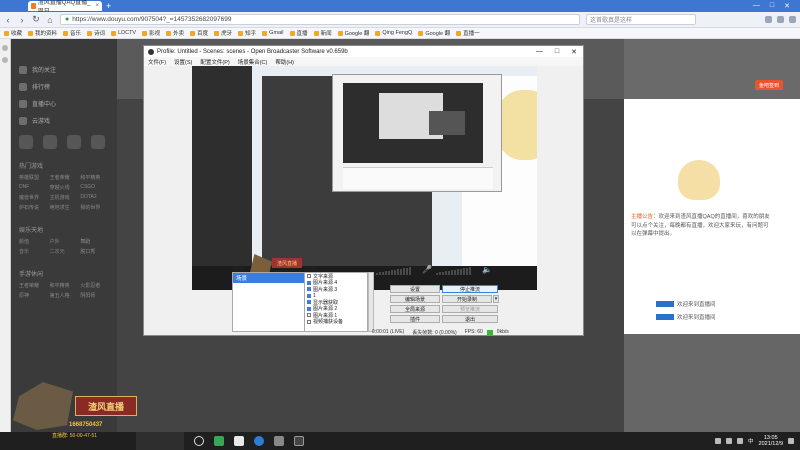 The width and height of the screenshot is (800, 450). What do you see at coordinates (64, 86) in the screenshot?
I see `sidebar-item-rank: 排行榜` at bounding box center [64, 86].